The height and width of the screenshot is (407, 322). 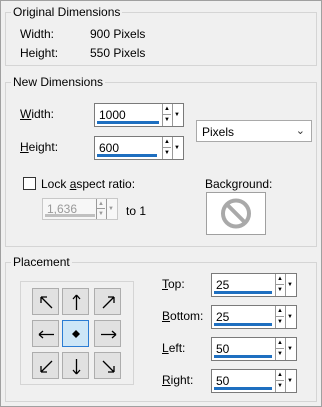 What do you see at coordinates (39, 147) in the screenshot?
I see `height-label: Height:` at bounding box center [39, 147].